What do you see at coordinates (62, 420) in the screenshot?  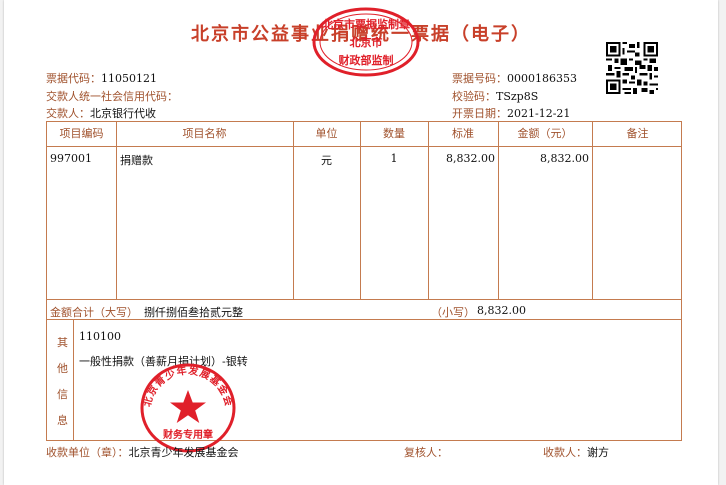 I see `other-info-label-4: 息` at bounding box center [62, 420].